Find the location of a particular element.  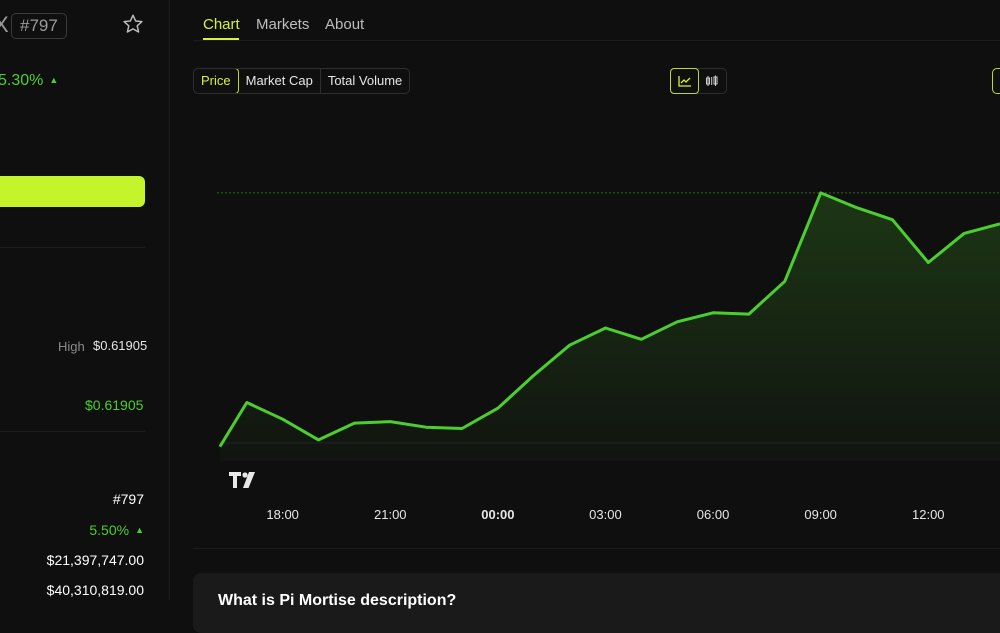

star-icon is located at coordinates (133, 24).